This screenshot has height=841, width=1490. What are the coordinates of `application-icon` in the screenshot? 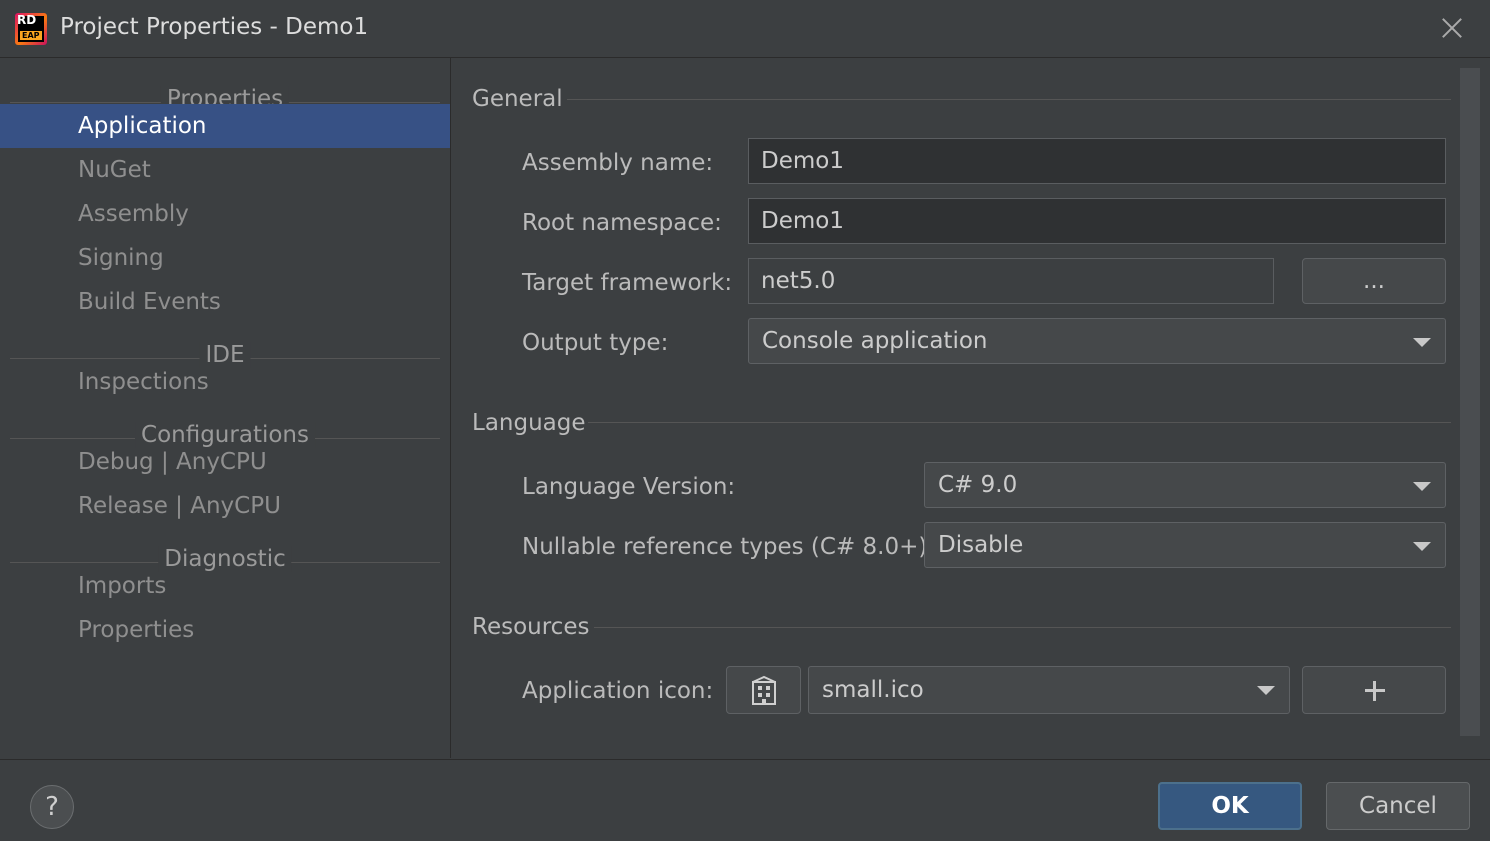 It's located at (764, 690).